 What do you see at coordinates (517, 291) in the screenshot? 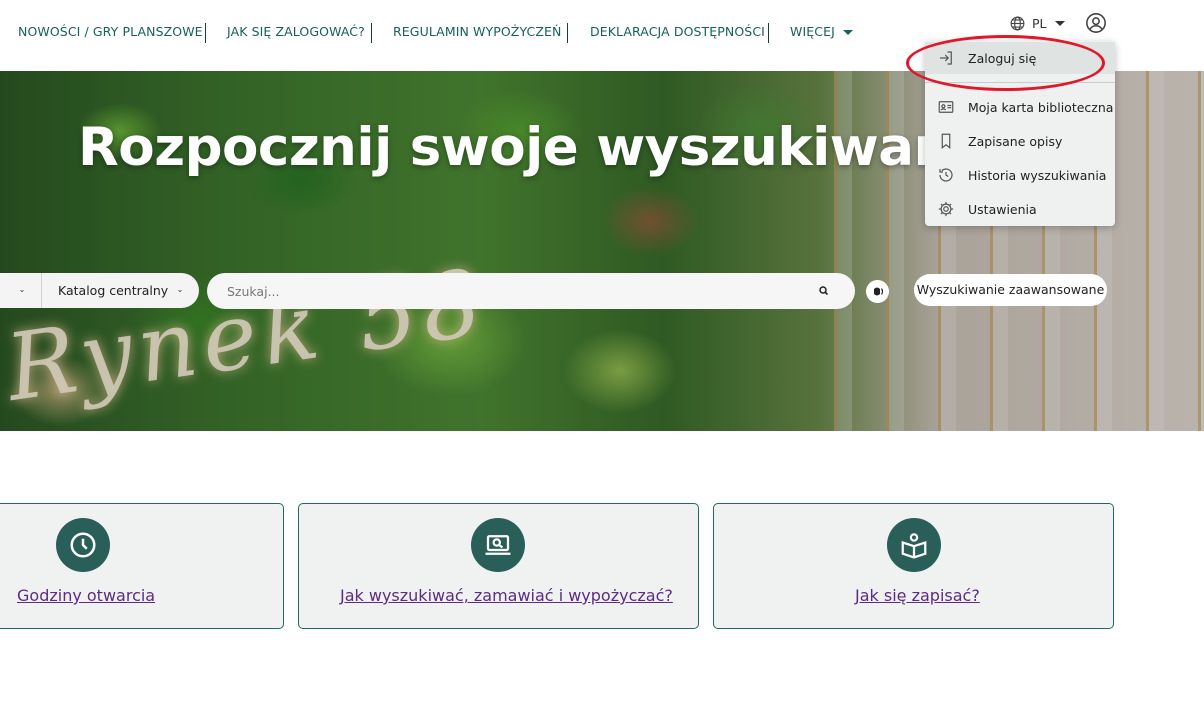
I see `search-input` at bounding box center [517, 291].